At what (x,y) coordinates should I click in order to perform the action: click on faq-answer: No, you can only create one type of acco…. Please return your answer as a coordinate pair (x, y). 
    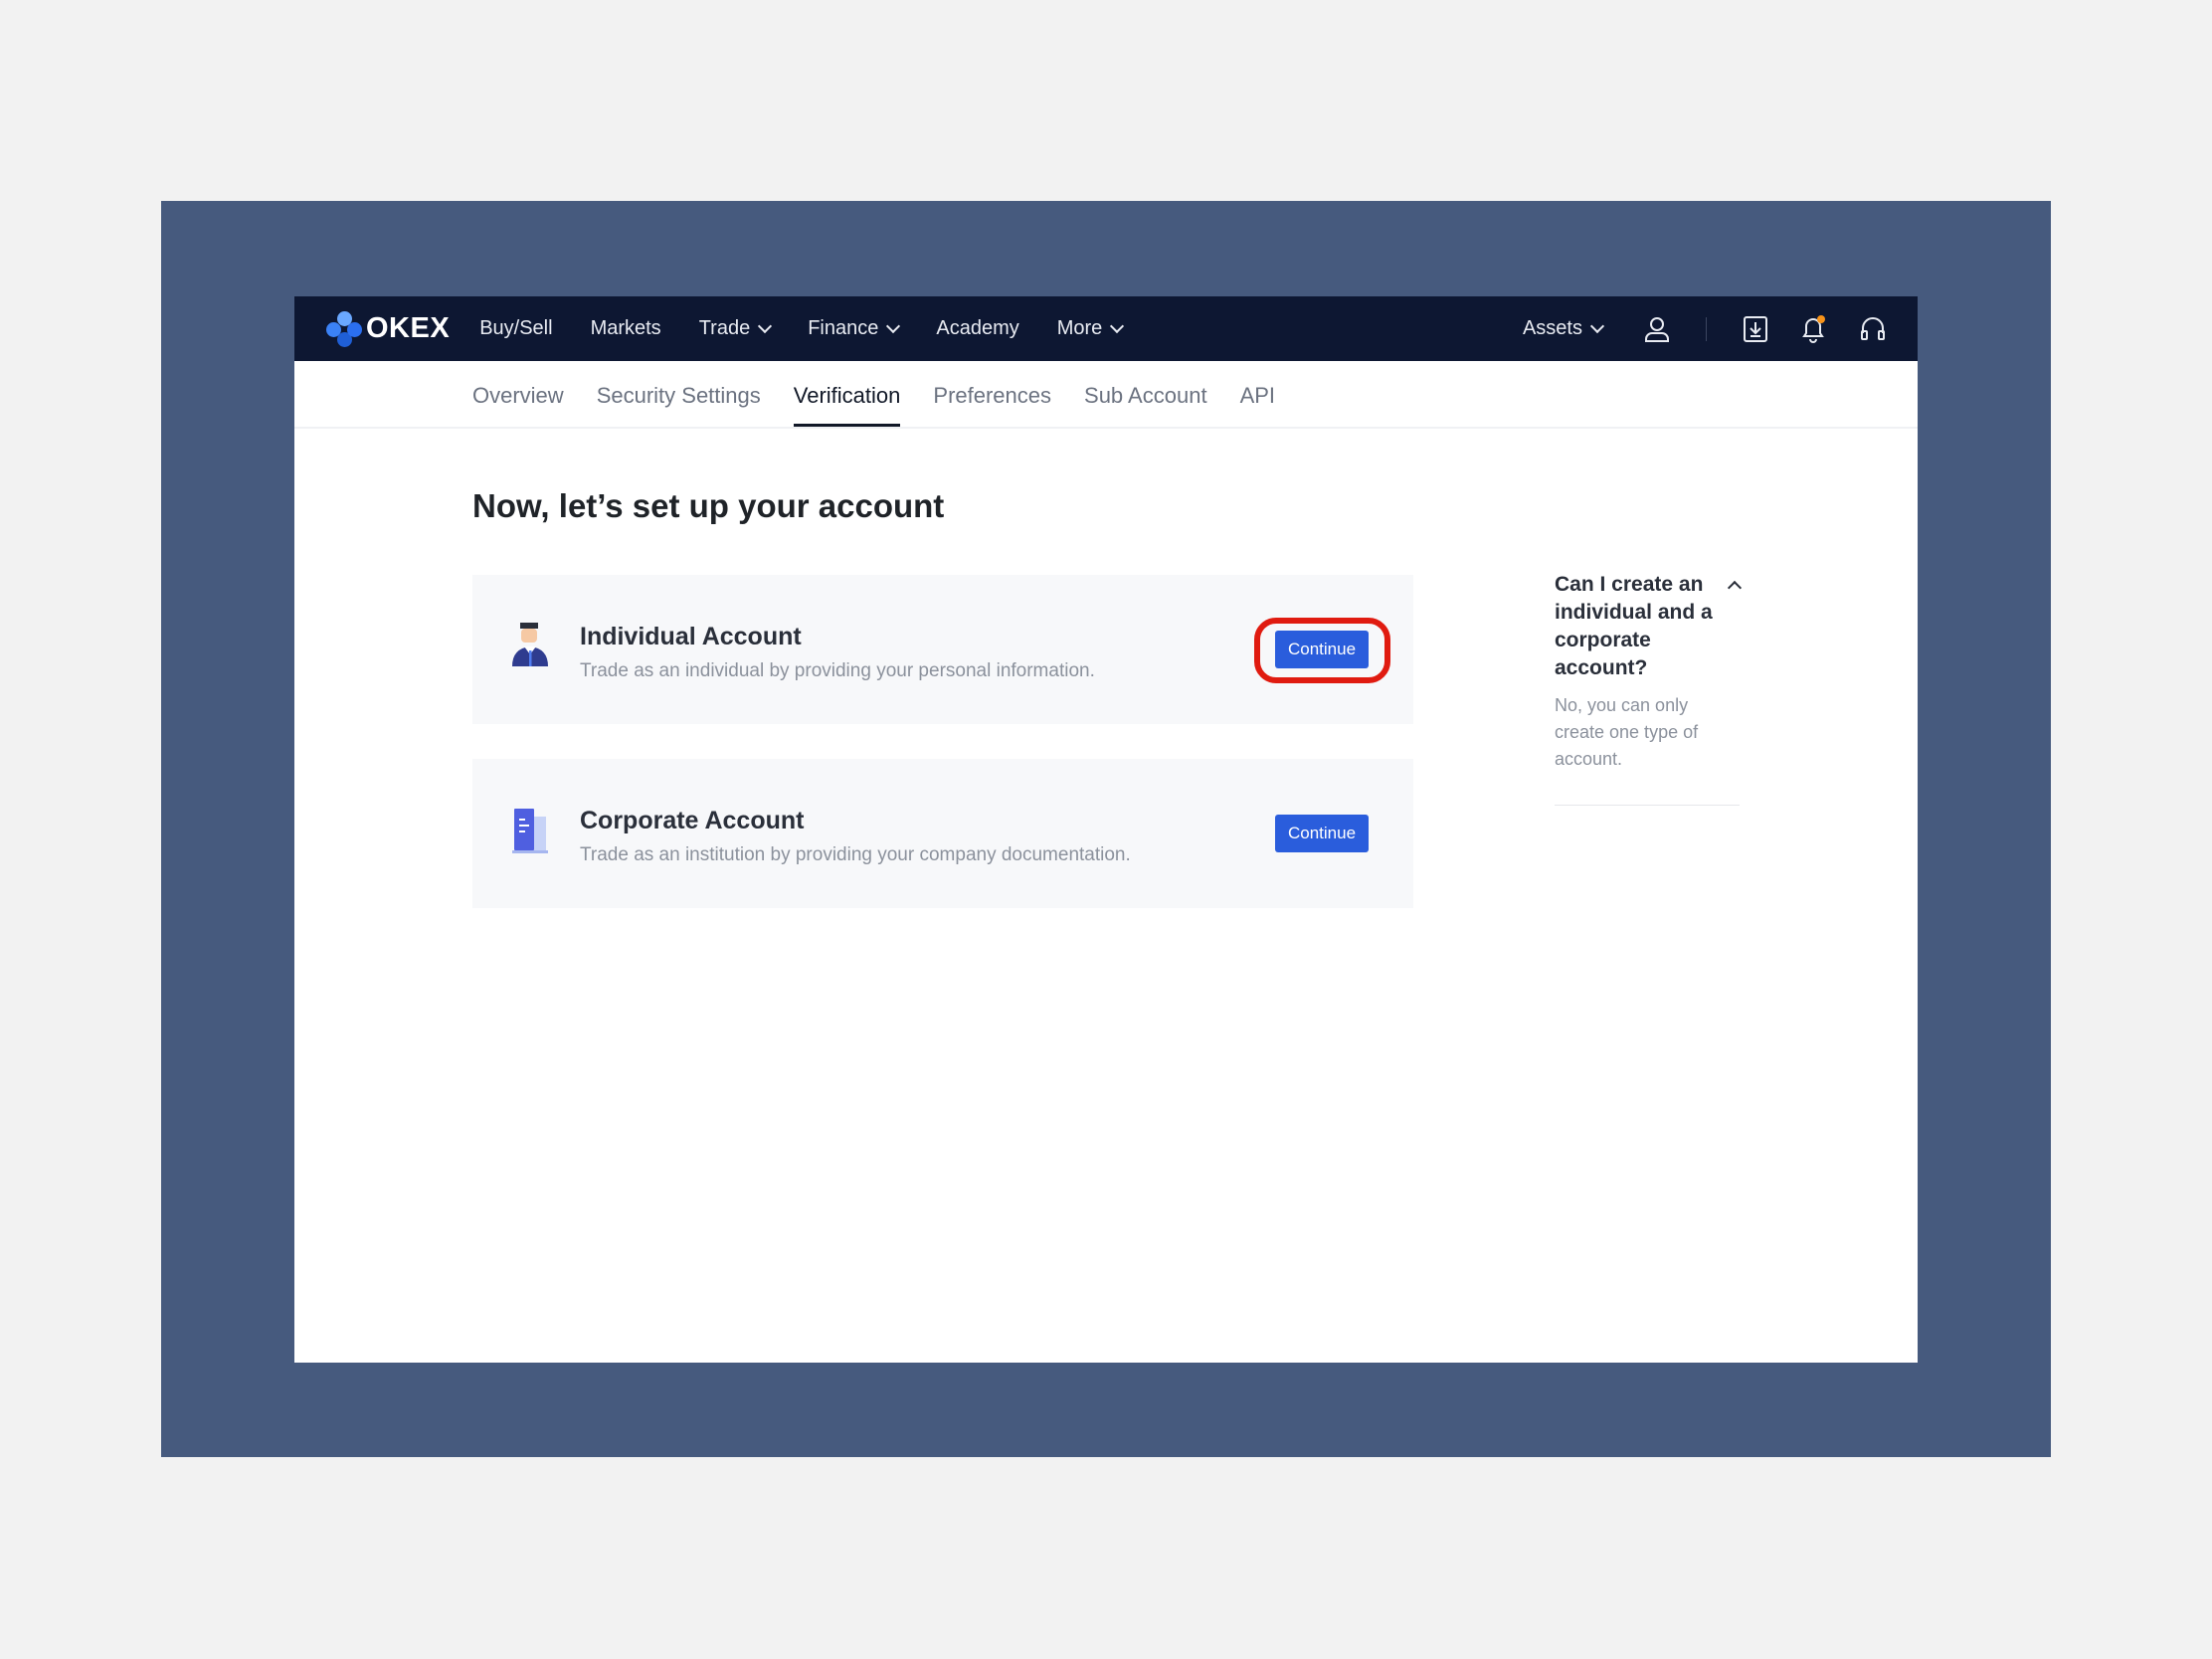
    Looking at the image, I should click on (1627, 732).